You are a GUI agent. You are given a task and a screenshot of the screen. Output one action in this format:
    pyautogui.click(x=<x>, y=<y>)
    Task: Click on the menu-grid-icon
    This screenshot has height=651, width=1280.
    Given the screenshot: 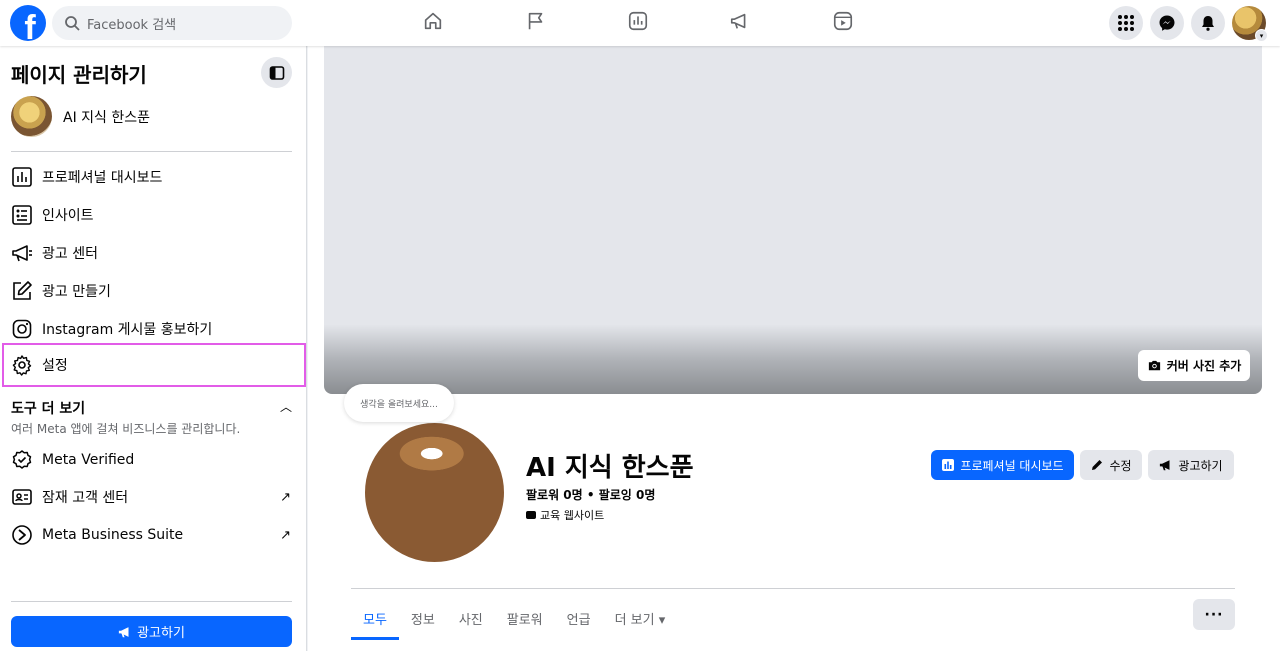 What is the action you would take?
    pyautogui.click(x=1126, y=23)
    